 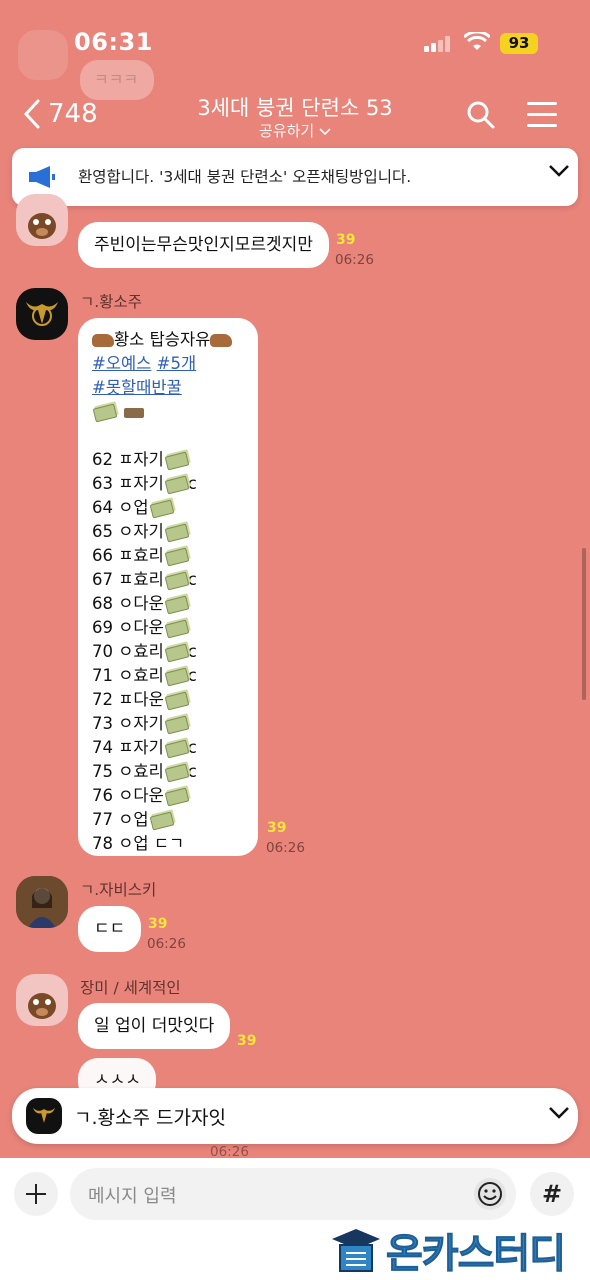 What do you see at coordinates (102, 723) in the screenshot?
I see `item-number: 73` at bounding box center [102, 723].